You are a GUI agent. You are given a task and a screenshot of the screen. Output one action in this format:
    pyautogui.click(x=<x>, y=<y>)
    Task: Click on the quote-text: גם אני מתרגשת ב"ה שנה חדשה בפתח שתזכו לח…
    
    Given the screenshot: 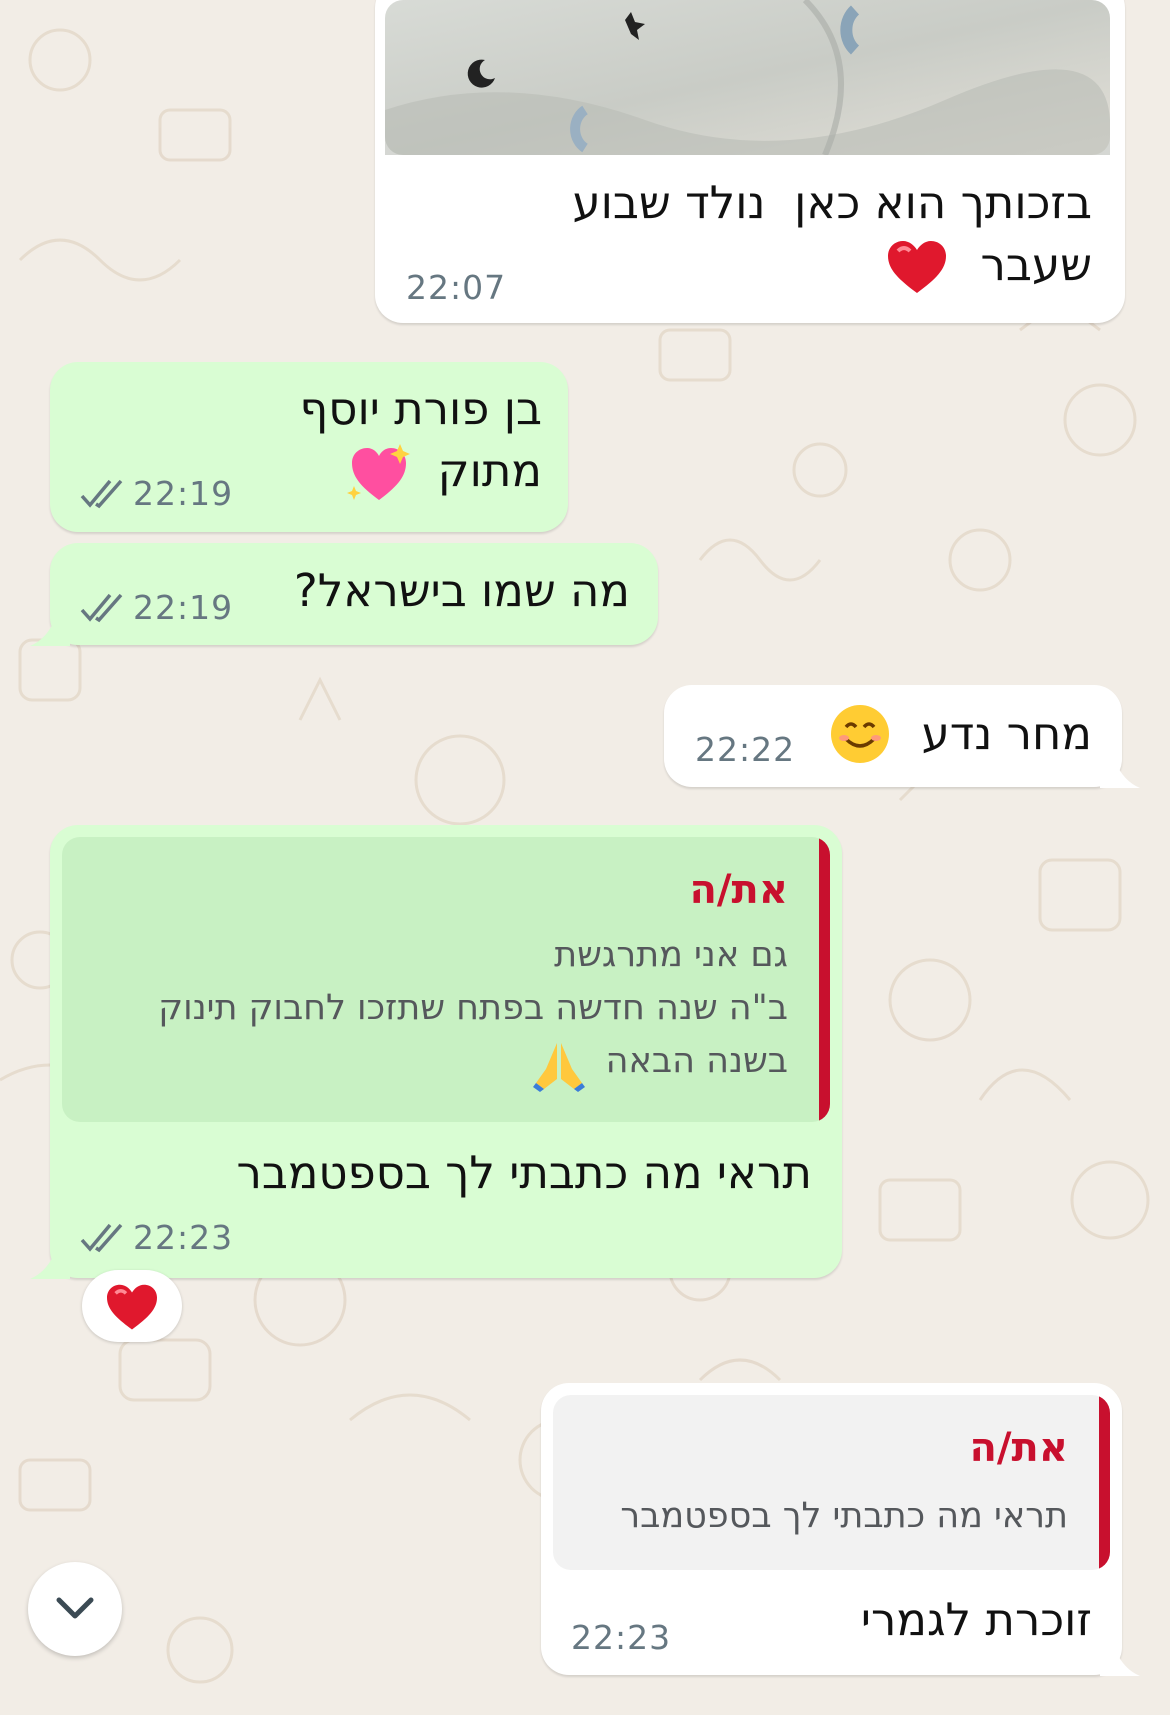 What is the action you would take?
    pyautogui.click(x=473, y=1008)
    